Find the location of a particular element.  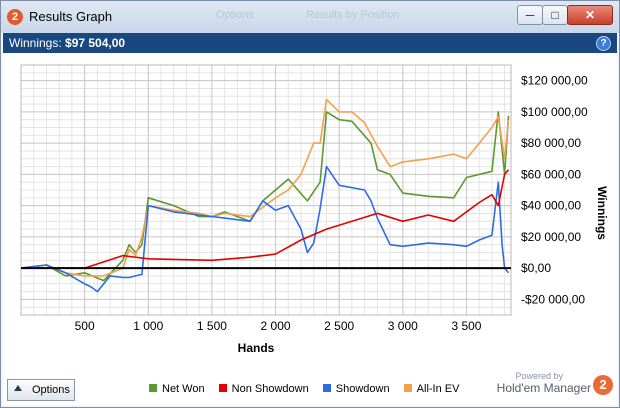

y-tick-label: $100 000,00 is located at coordinates (554, 112).